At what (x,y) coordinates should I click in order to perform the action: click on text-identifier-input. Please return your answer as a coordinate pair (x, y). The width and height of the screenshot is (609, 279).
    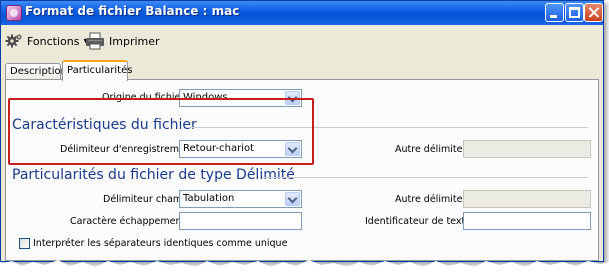
    Looking at the image, I should click on (527, 221).